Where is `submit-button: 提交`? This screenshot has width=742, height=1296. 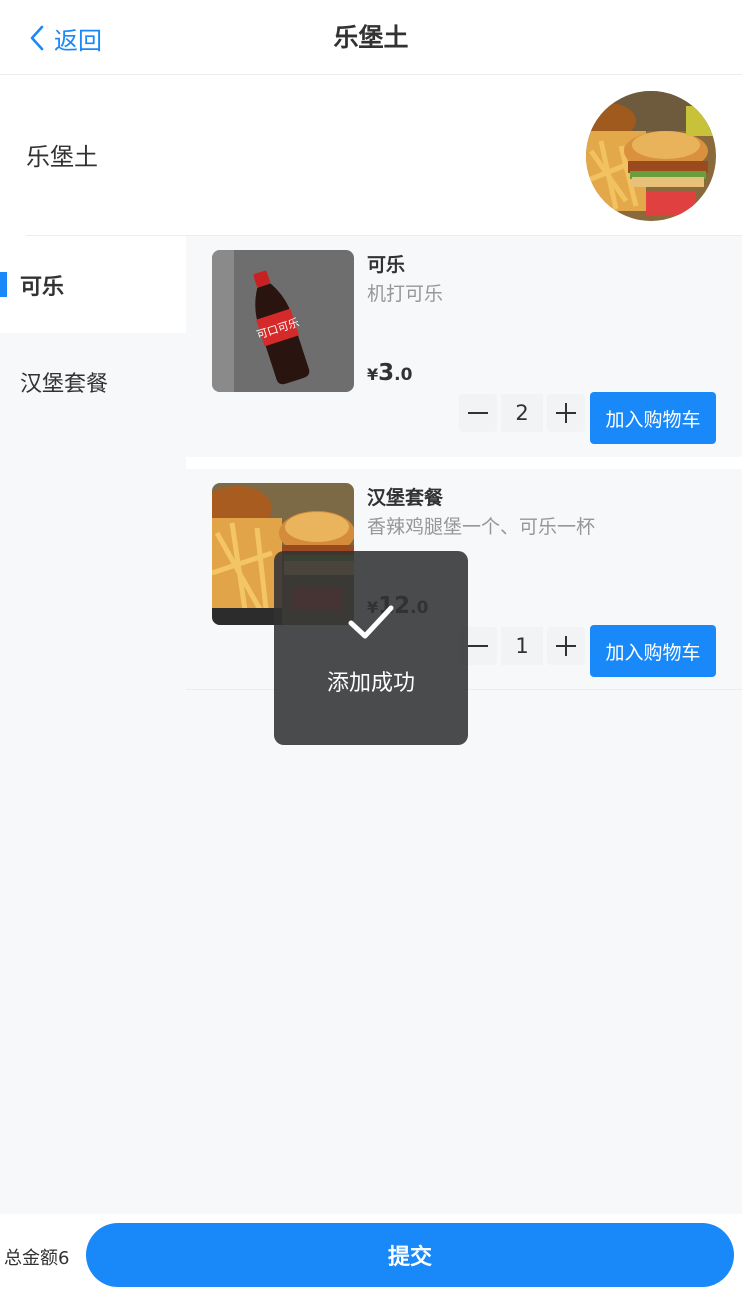
submit-button: 提交 is located at coordinates (410, 1255).